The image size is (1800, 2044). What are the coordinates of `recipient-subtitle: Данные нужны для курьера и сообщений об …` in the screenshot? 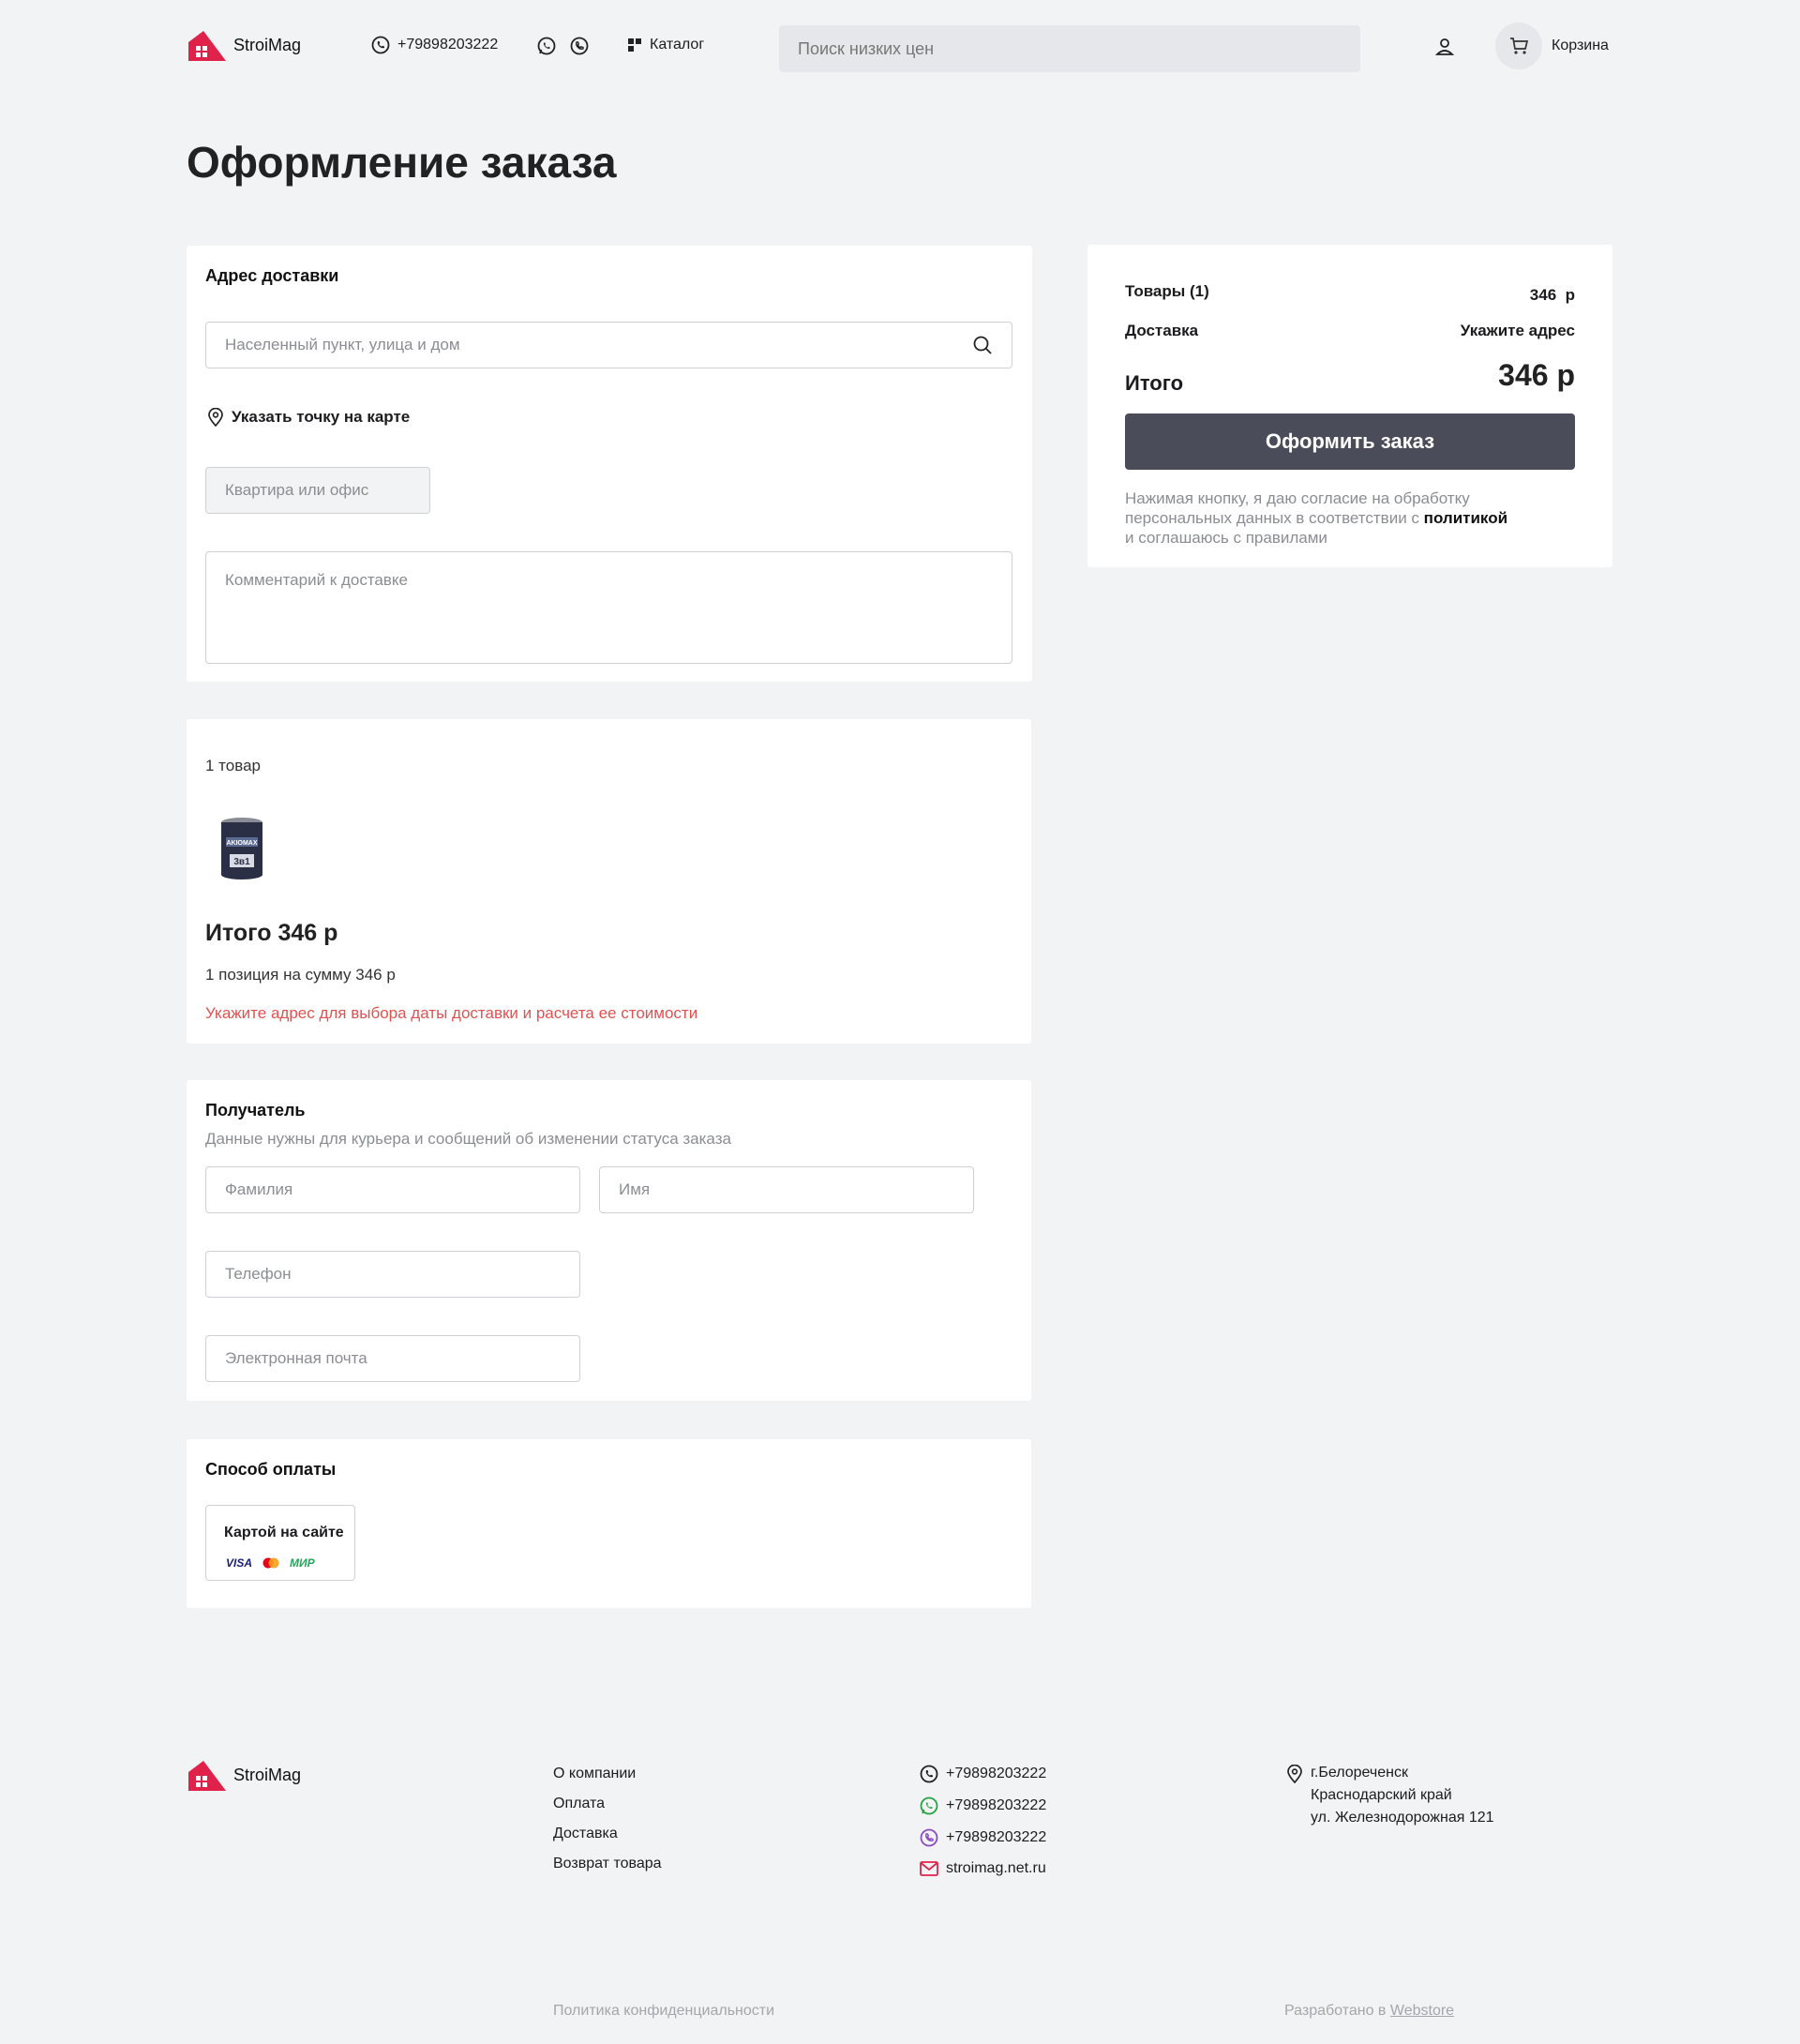 It's located at (468, 1139).